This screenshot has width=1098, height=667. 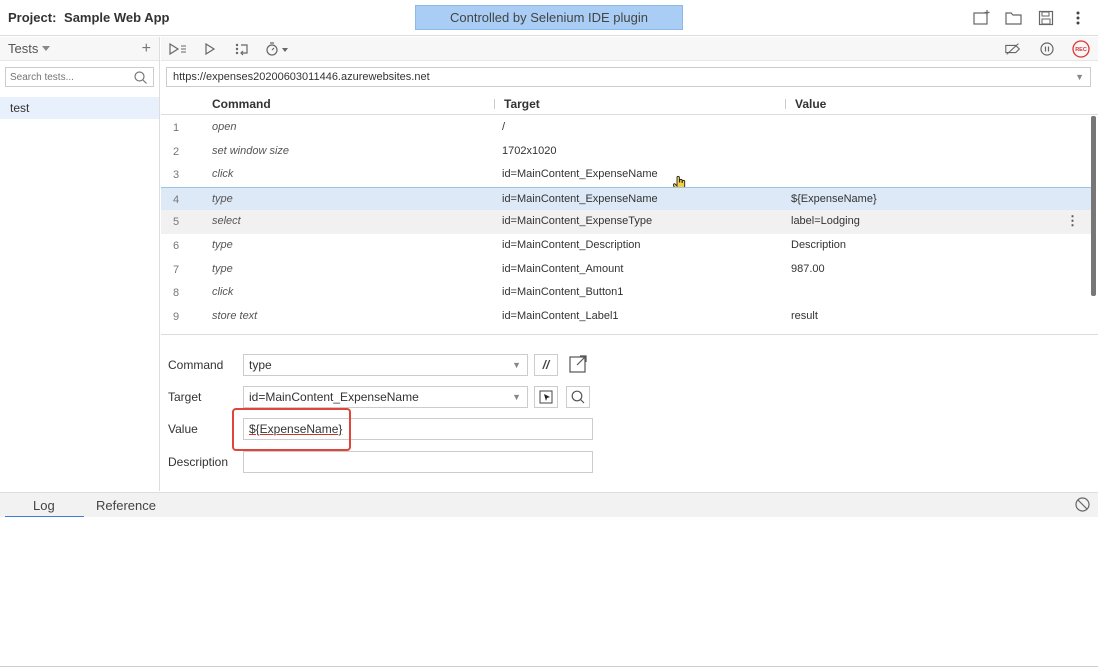 What do you see at coordinates (571, 245) in the screenshot?
I see `row-target: id=MainContent_Description` at bounding box center [571, 245].